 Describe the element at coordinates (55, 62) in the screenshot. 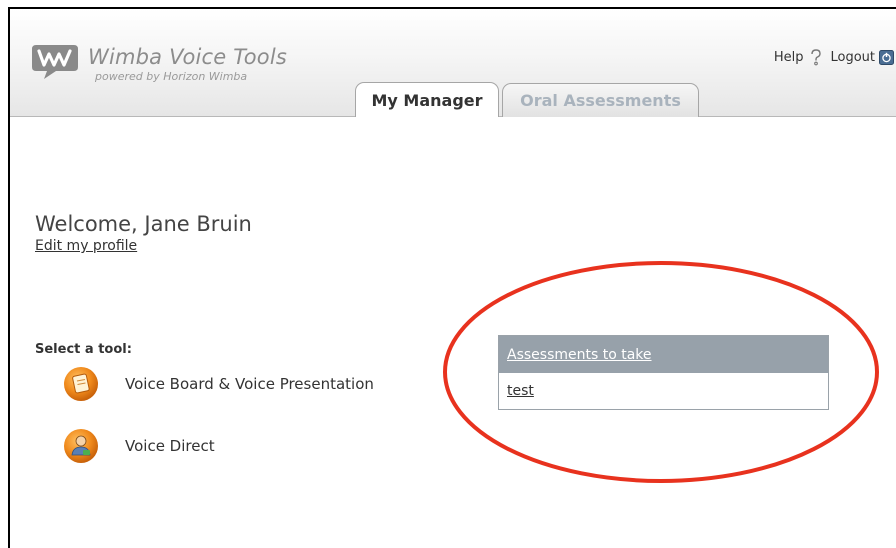

I see `wimba-logo-icon` at that location.